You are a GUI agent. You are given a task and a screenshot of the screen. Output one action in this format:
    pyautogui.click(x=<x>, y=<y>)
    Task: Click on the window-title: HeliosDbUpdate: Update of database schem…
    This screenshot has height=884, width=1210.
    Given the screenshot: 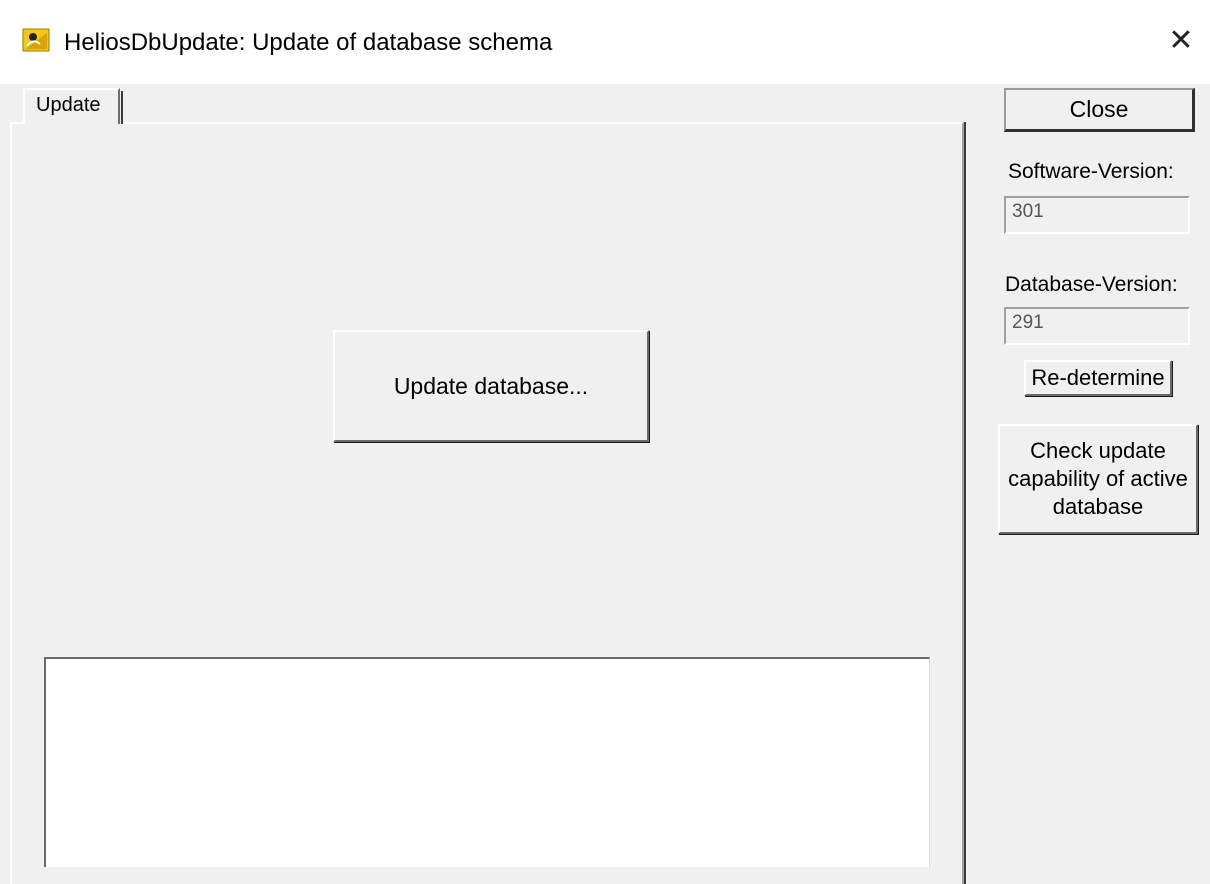 What is the action you would take?
    pyautogui.click(x=308, y=42)
    